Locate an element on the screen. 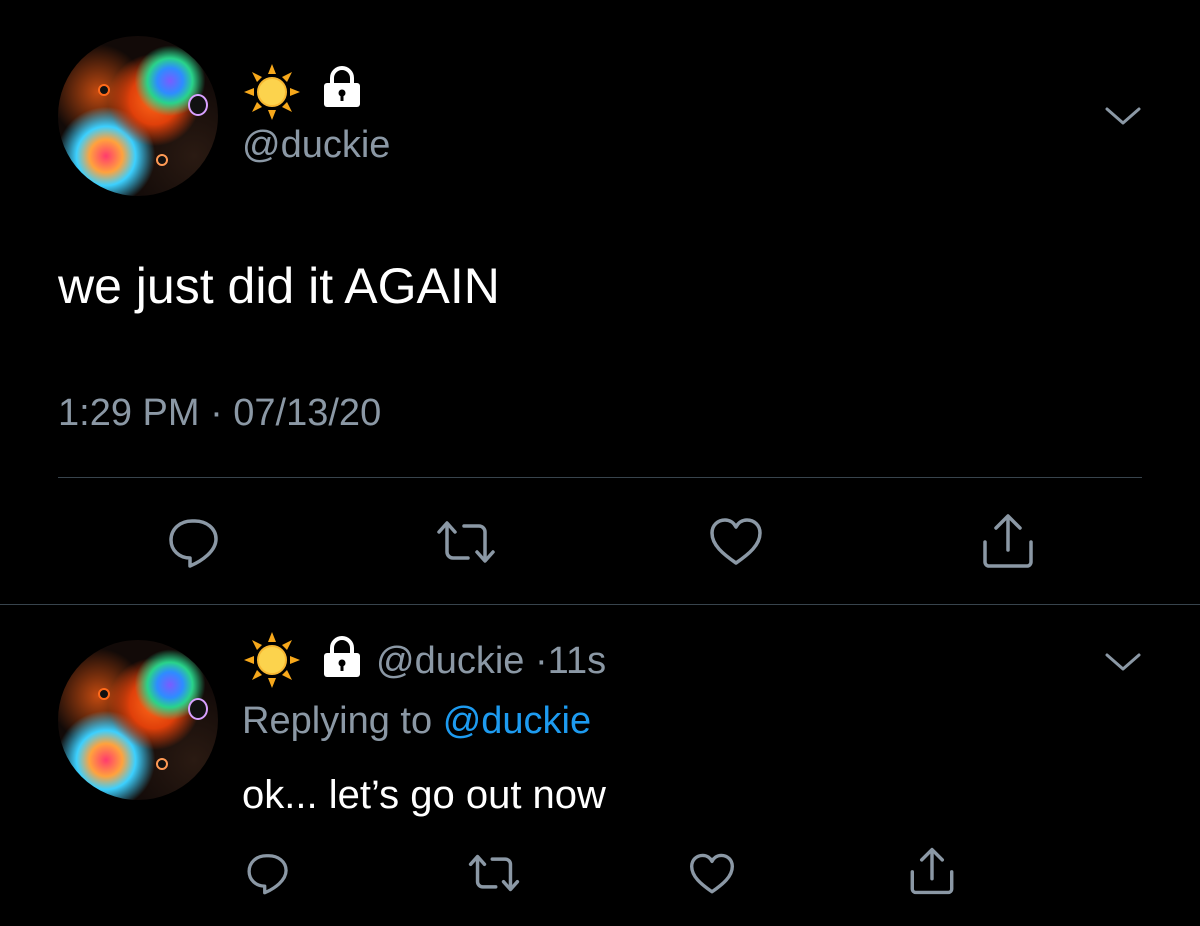 This screenshot has height=926, width=1200. tweet-text: ok... let’s go out now is located at coordinates (424, 795).